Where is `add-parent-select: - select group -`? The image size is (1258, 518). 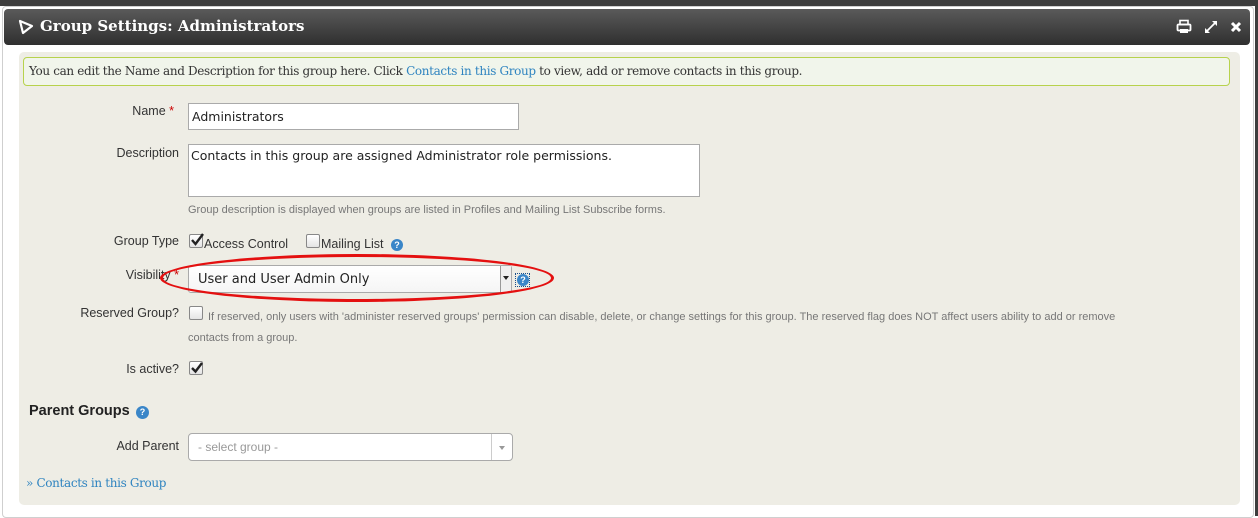
add-parent-select: - select group - is located at coordinates (350, 447).